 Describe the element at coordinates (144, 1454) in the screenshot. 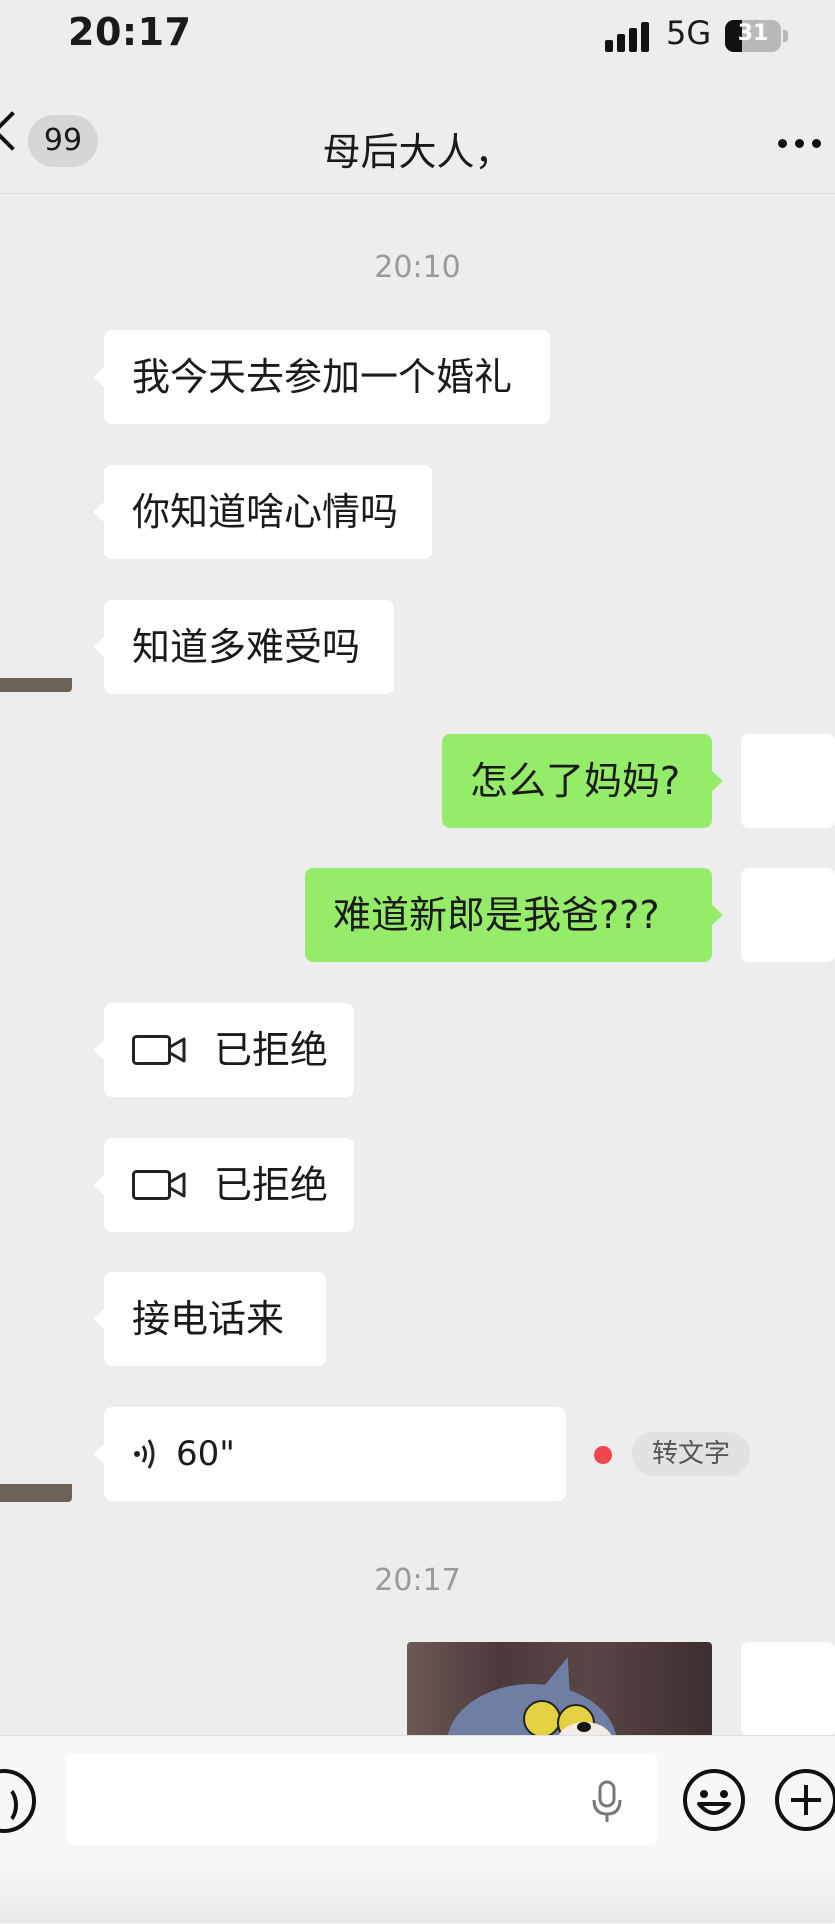

I see `voice-wave-icon` at that location.